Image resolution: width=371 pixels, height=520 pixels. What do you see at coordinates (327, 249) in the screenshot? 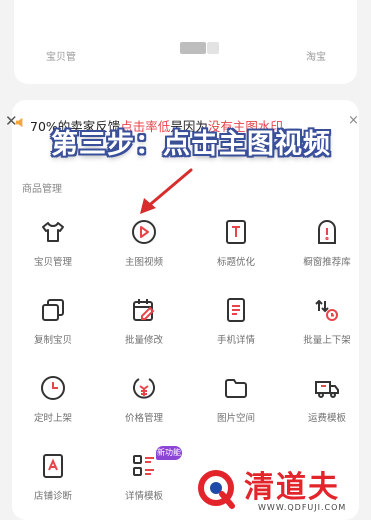
I see `tool-window-recommend: 橱窗推荐库` at bounding box center [327, 249].